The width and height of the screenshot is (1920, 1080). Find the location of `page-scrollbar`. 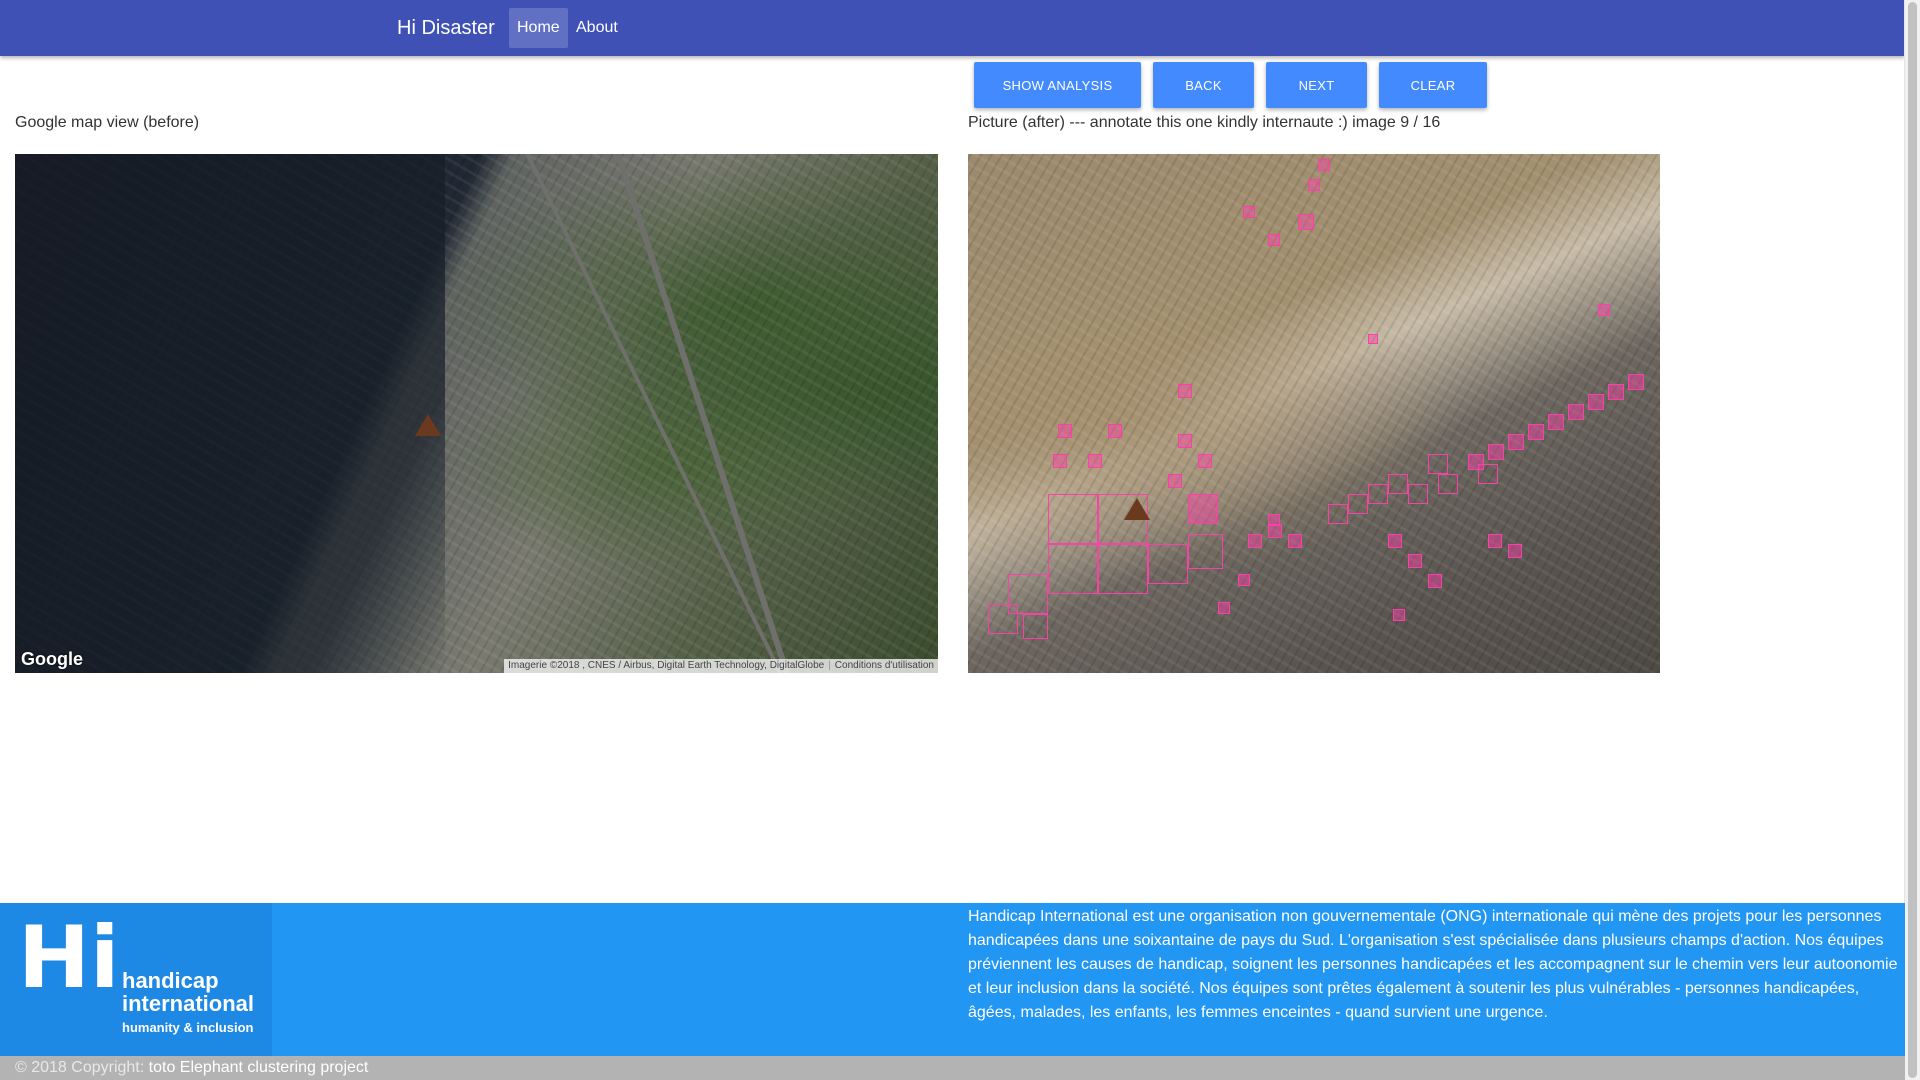

page-scrollbar is located at coordinates (1912, 540).